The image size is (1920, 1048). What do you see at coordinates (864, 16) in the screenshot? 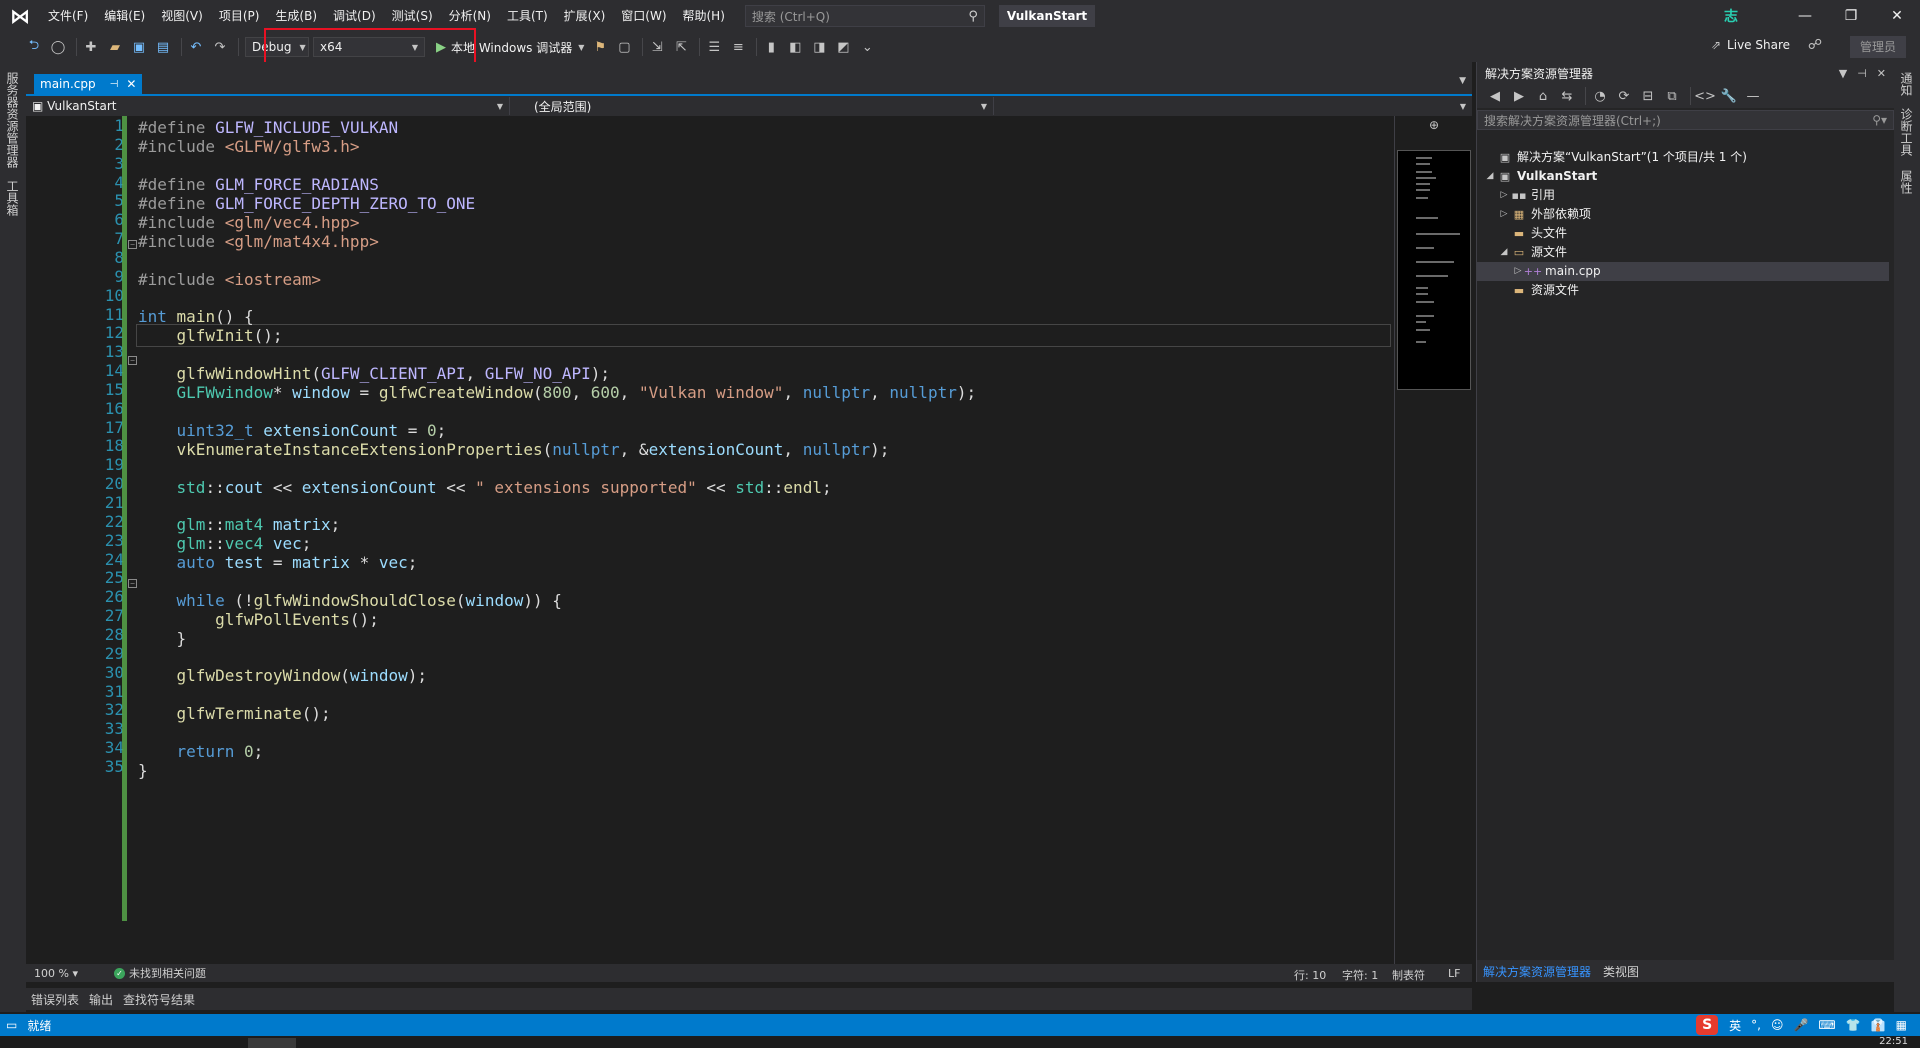
I see `quick-search-input: 搜索 (Ctrl+Q) ⚲` at bounding box center [864, 16].